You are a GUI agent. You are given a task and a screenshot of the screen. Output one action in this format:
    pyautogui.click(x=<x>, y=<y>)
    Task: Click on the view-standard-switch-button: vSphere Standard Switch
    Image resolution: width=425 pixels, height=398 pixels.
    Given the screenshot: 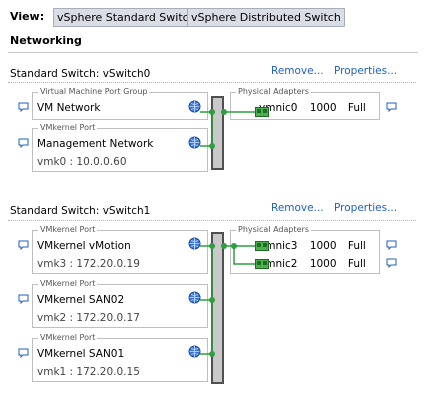 What is the action you would take?
    pyautogui.click(x=126, y=17)
    